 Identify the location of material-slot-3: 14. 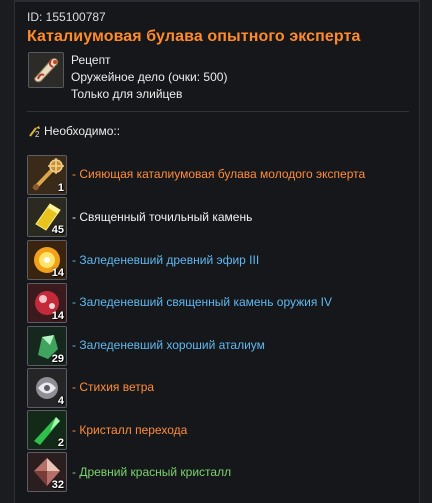
(47, 260).